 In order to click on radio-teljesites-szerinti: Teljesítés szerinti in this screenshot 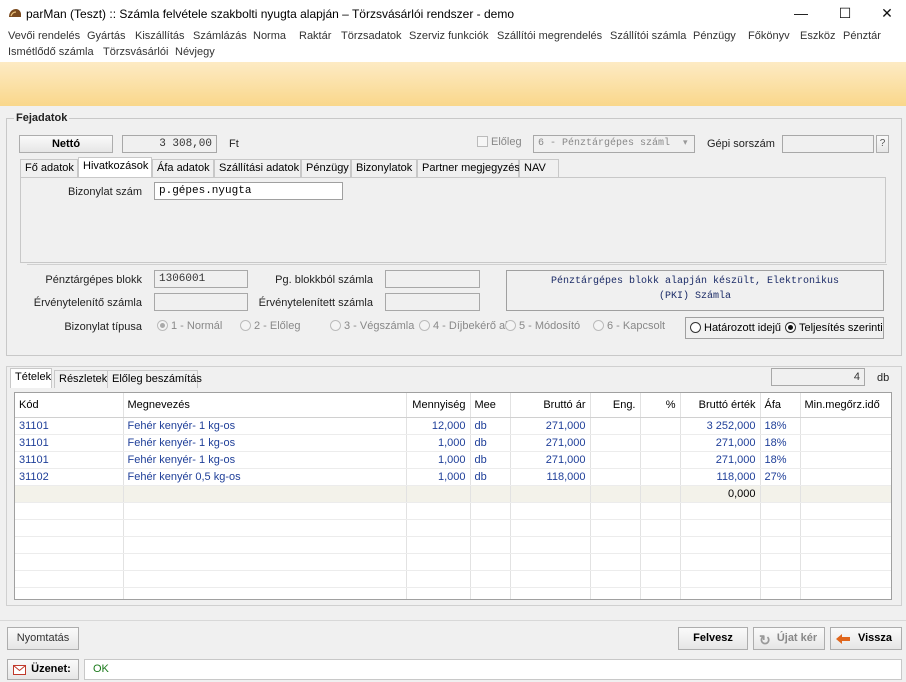, I will do `click(834, 328)`.